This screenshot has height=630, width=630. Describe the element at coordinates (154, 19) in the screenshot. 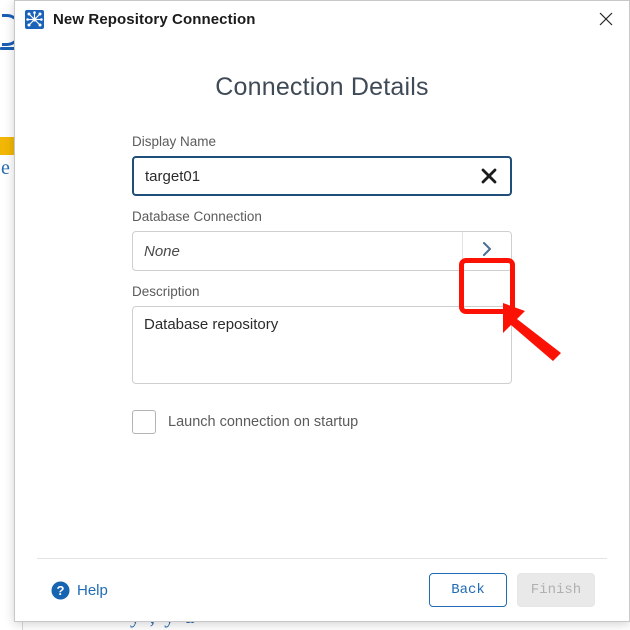

I see `dialog-title: New Repository Connection` at that location.